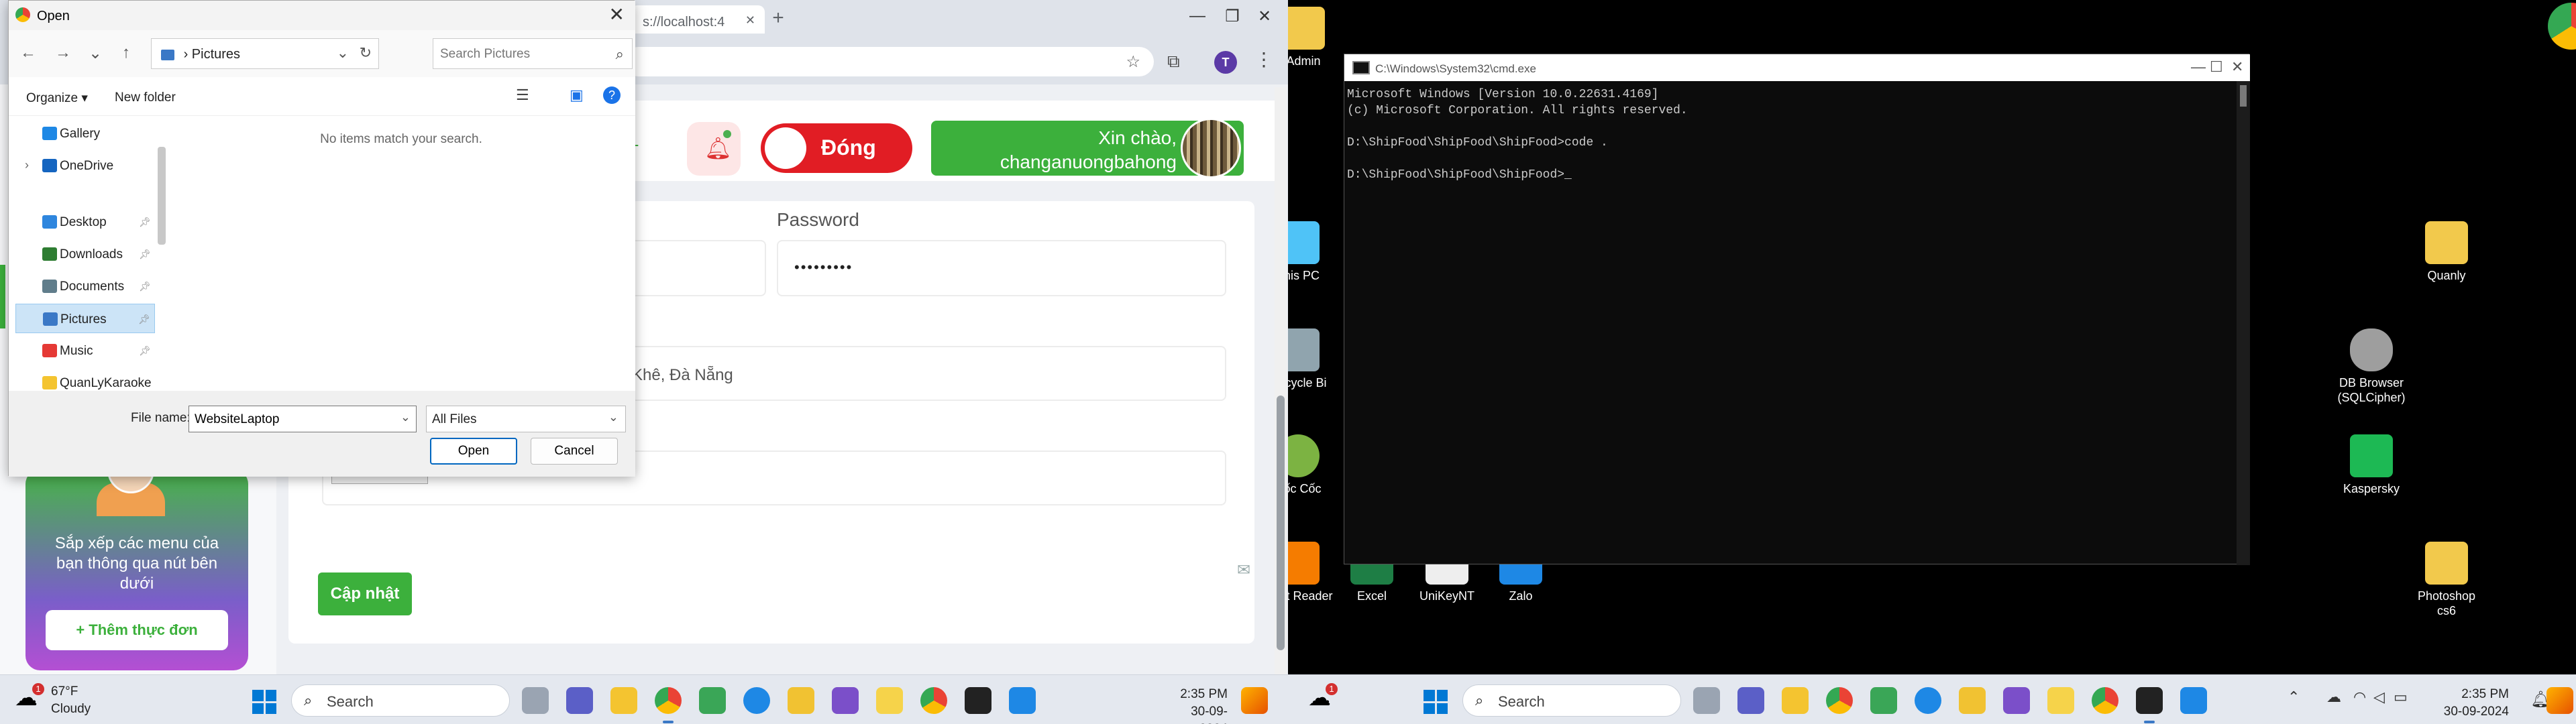 The image size is (2576, 724). What do you see at coordinates (1225, 62) in the screenshot?
I see `profile-avatar: T` at bounding box center [1225, 62].